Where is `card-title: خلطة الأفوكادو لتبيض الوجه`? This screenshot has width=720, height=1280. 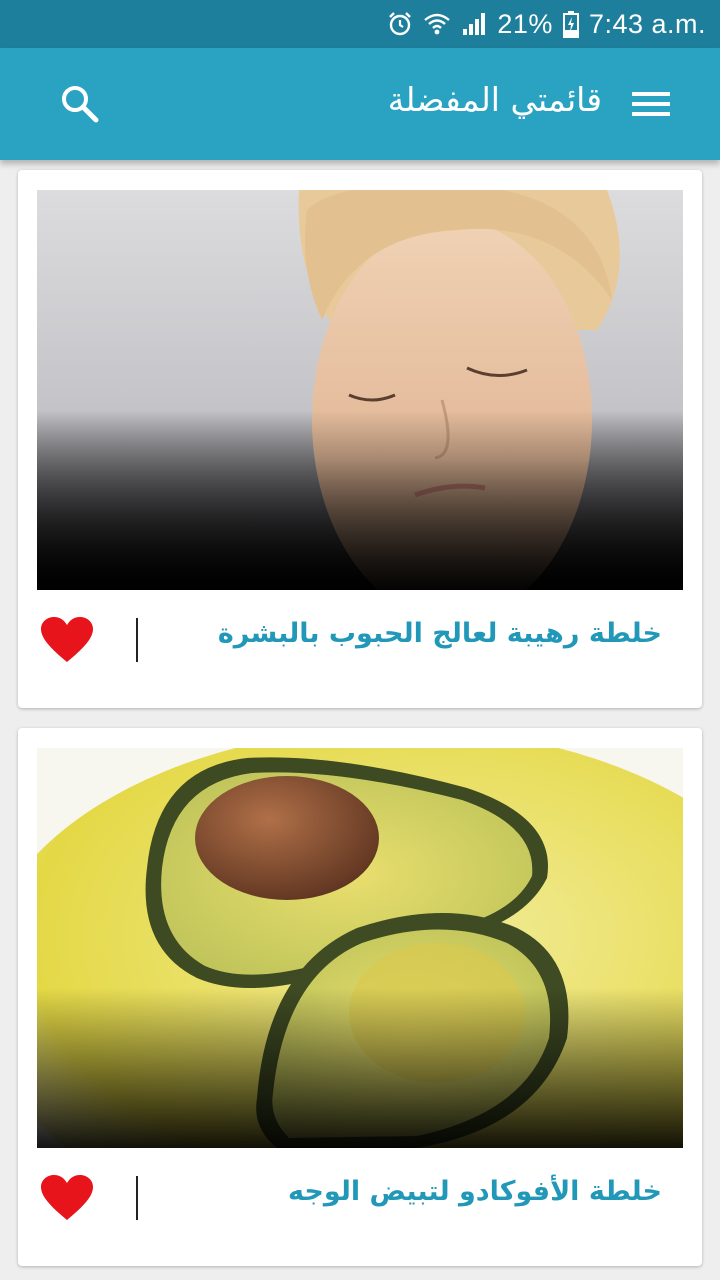
card-title: خلطة الأفوكادو لتبيض الوجه is located at coordinates (475, 1191).